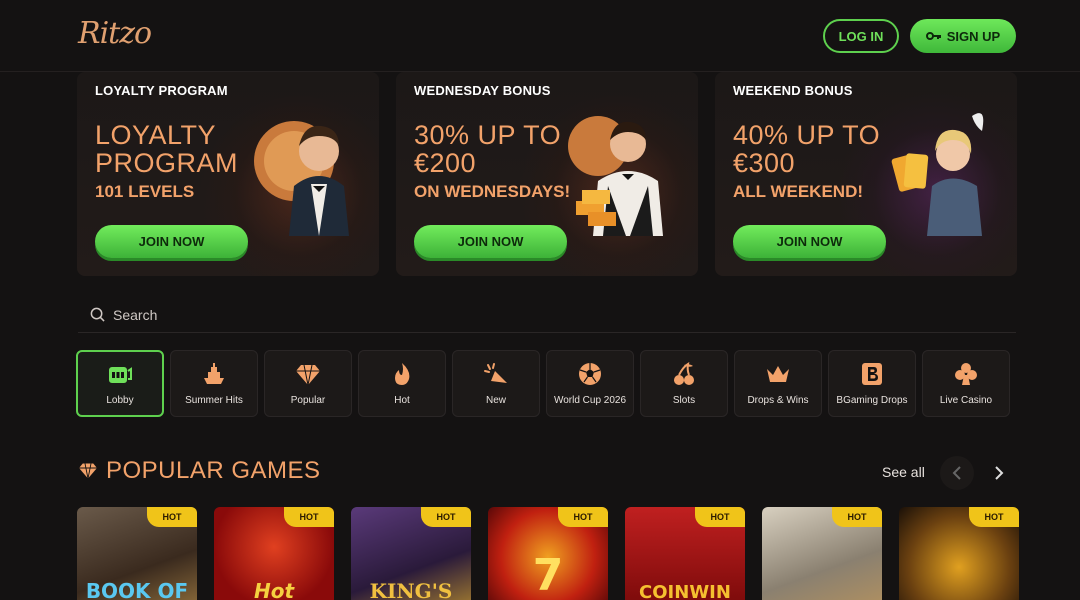  What do you see at coordinates (120, 375) in the screenshot?
I see `slot-machine-icon` at bounding box center [120, 375].